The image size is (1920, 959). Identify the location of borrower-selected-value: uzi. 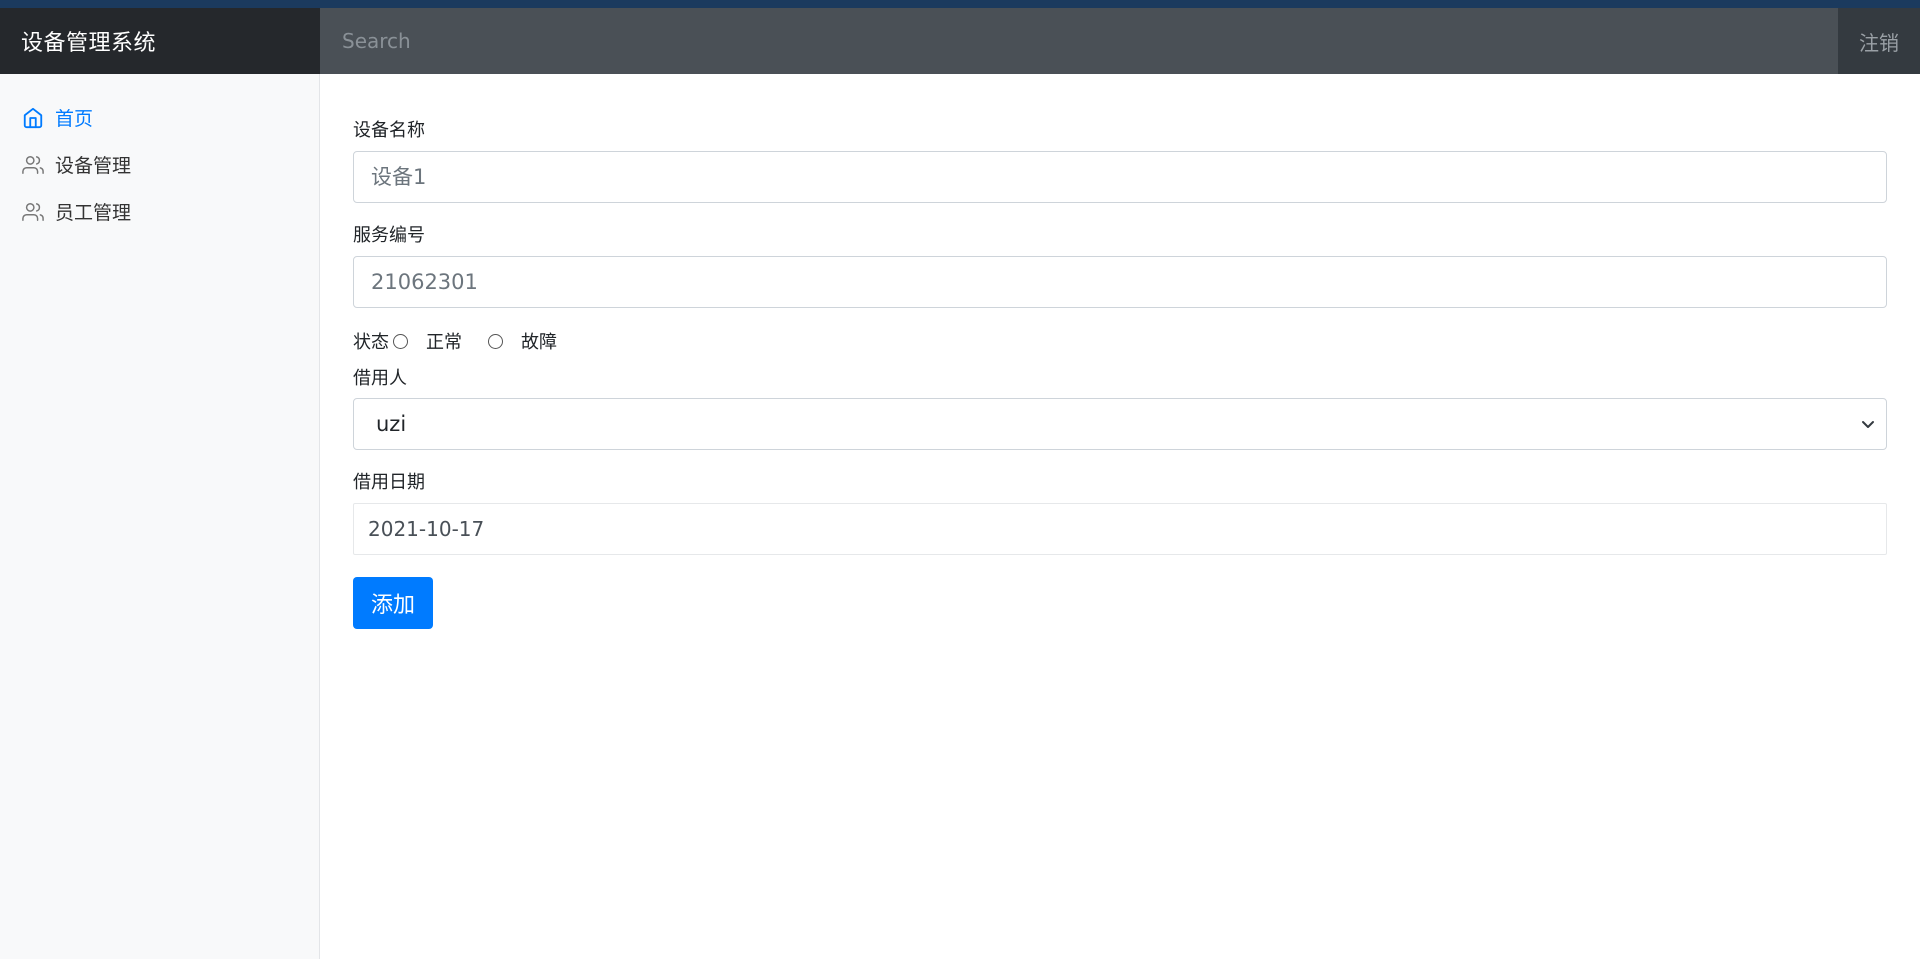
(391, 424).